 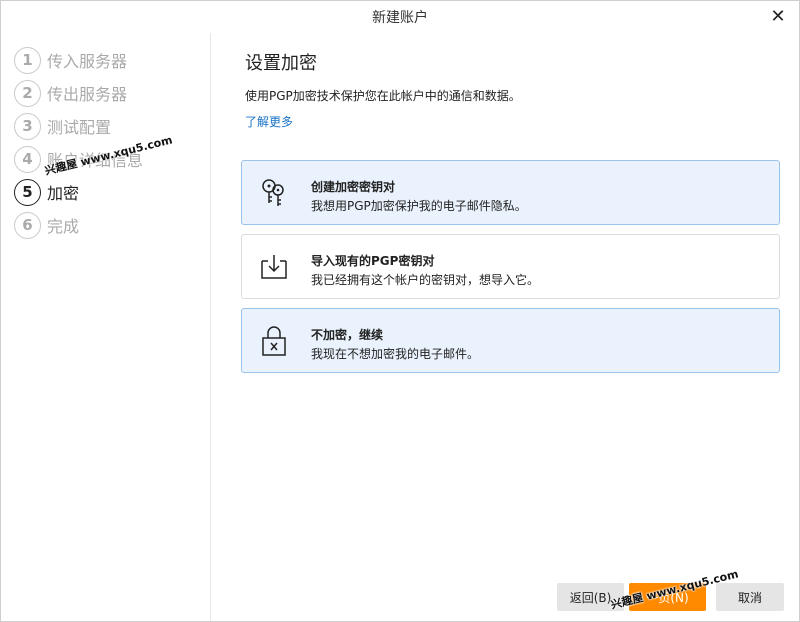 I want to click on option-create-keypair: 创建加密密钥对 我想用PGP加密保护我的电子邮件隐私。, so click(x=510, y=192).